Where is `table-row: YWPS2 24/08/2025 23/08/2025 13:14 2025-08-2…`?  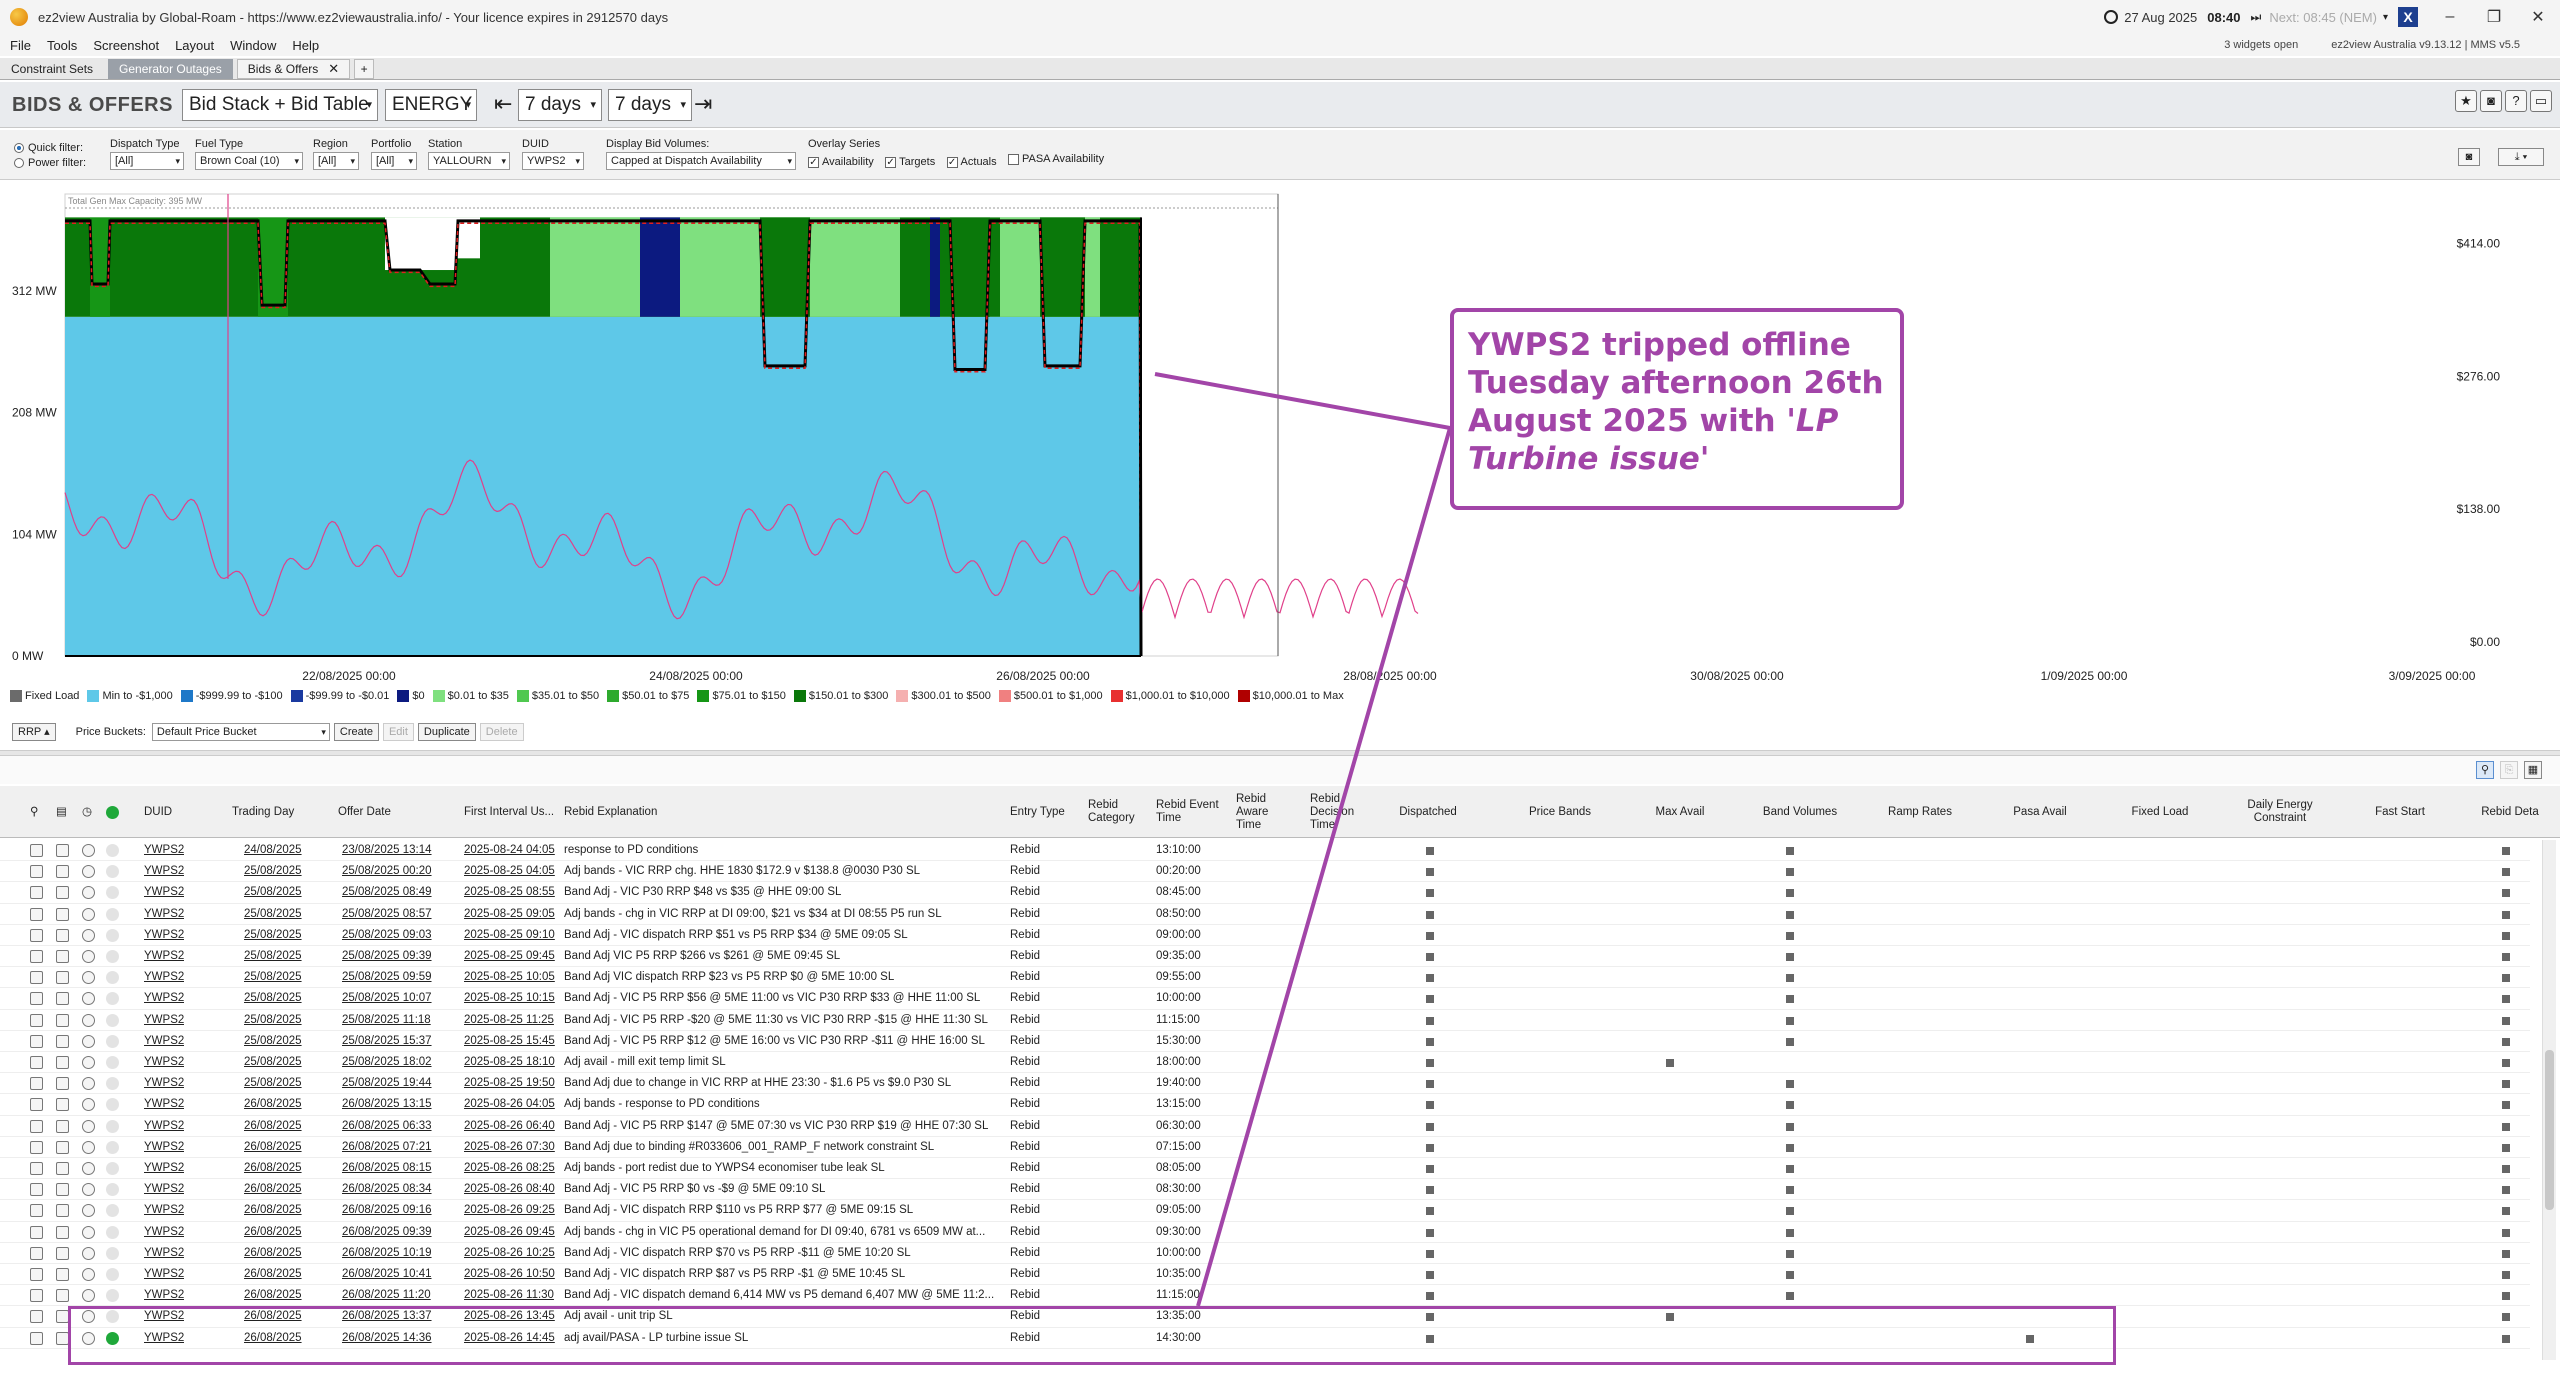
table-row: YWPS2 24/08/2025 23/08/2025 13:14 2025-08-2… is located at coordinates (1265, 851).